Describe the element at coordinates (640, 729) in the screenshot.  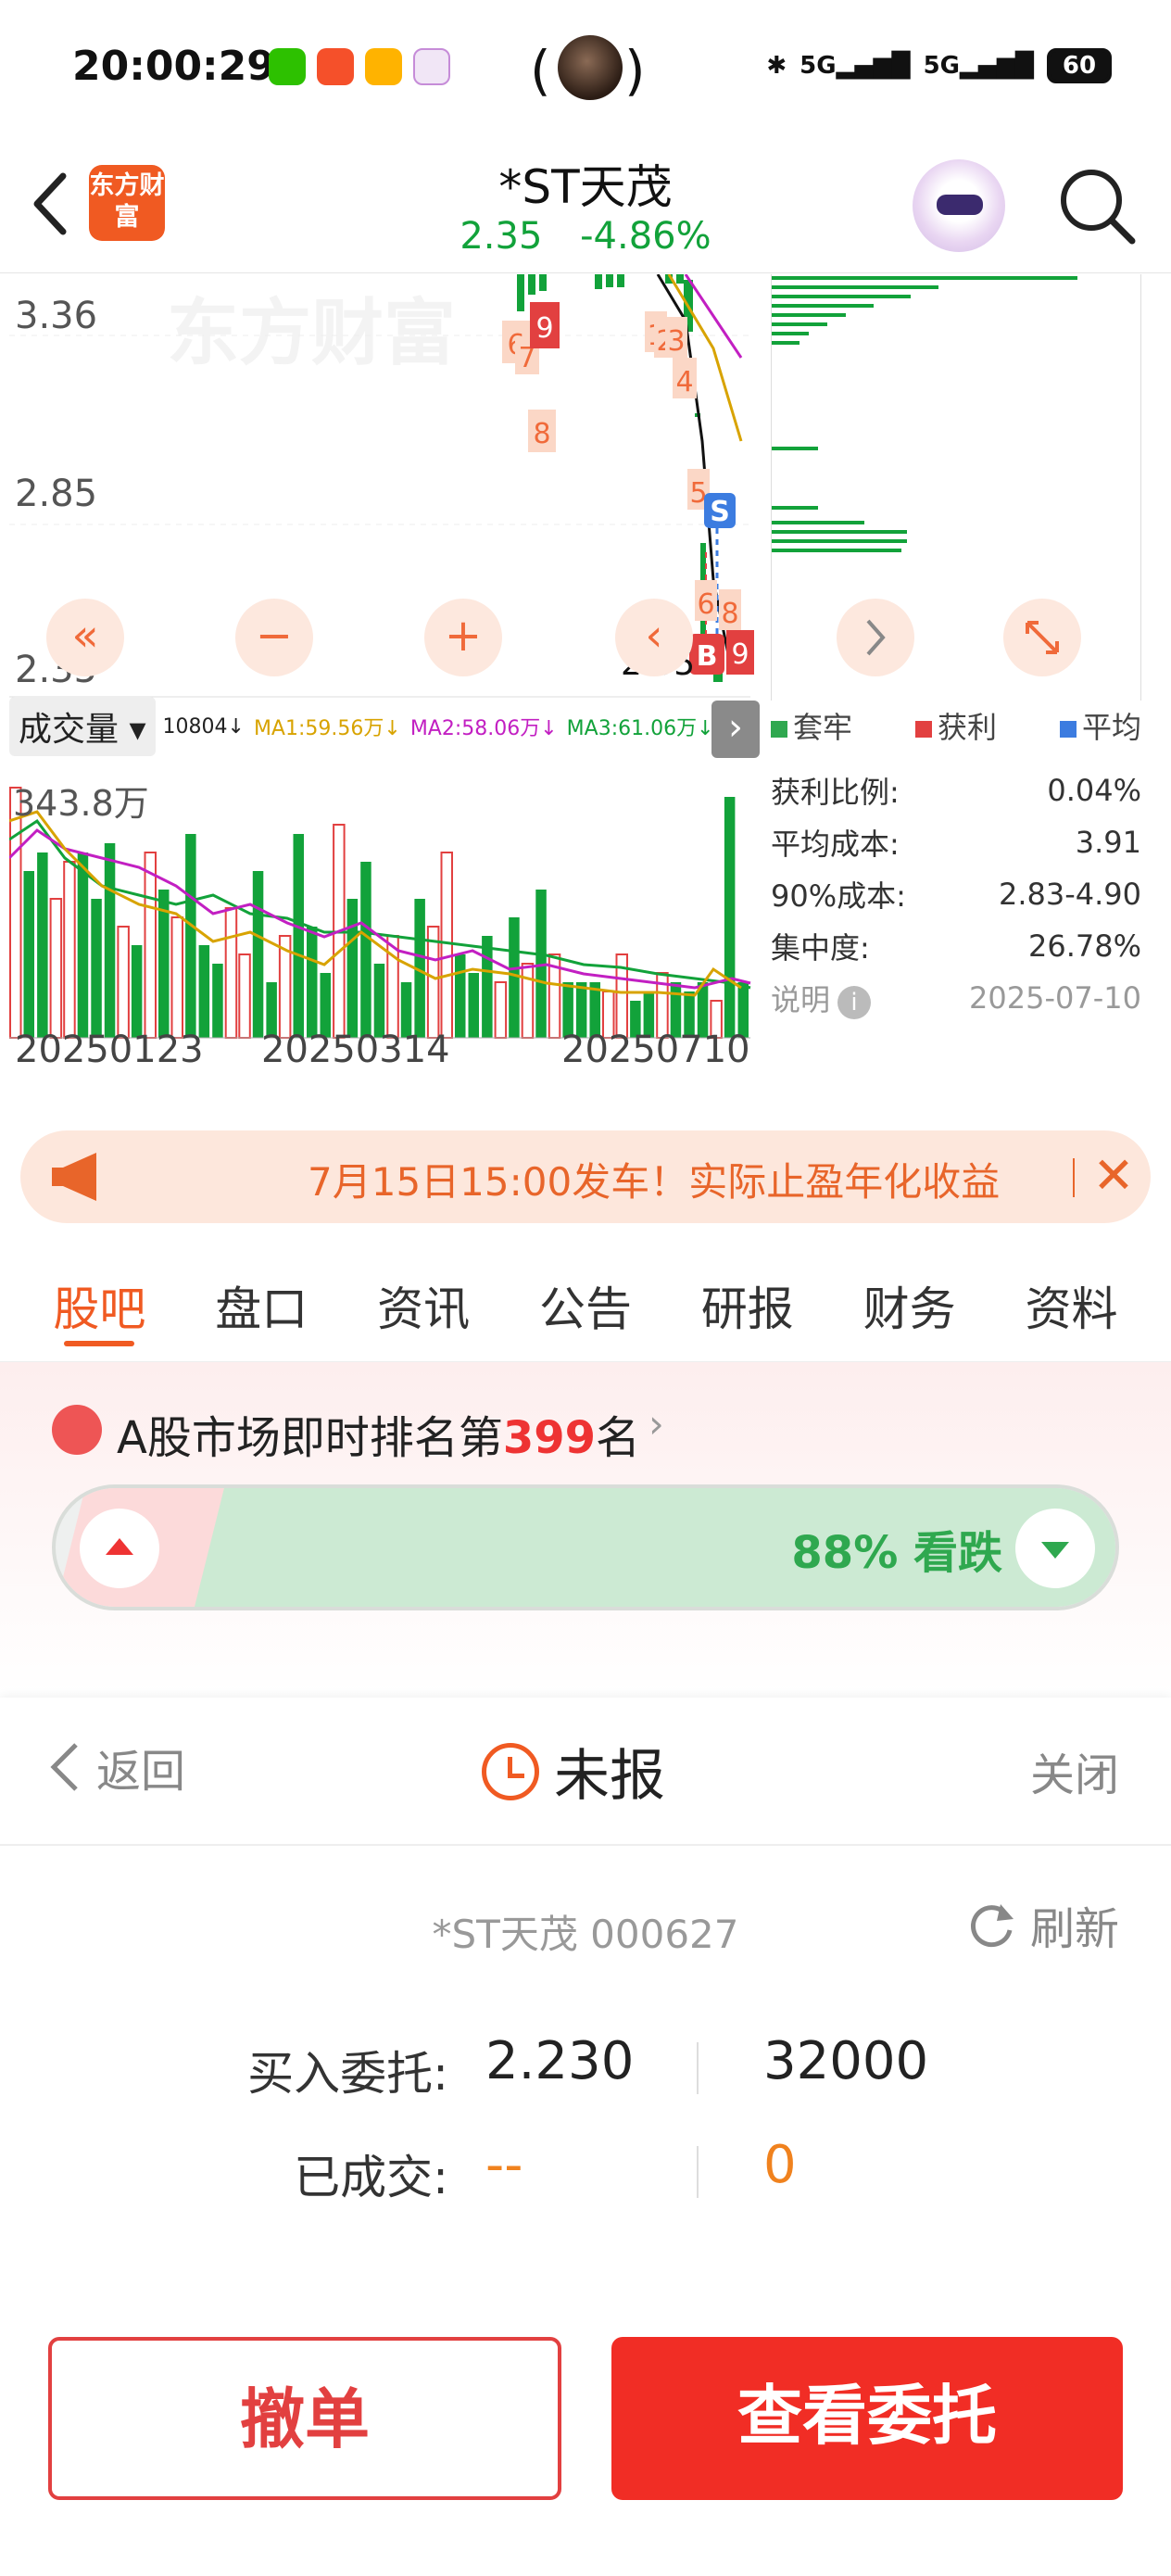
I see `volume-ma3: MA3:61.06万↓` at that location.